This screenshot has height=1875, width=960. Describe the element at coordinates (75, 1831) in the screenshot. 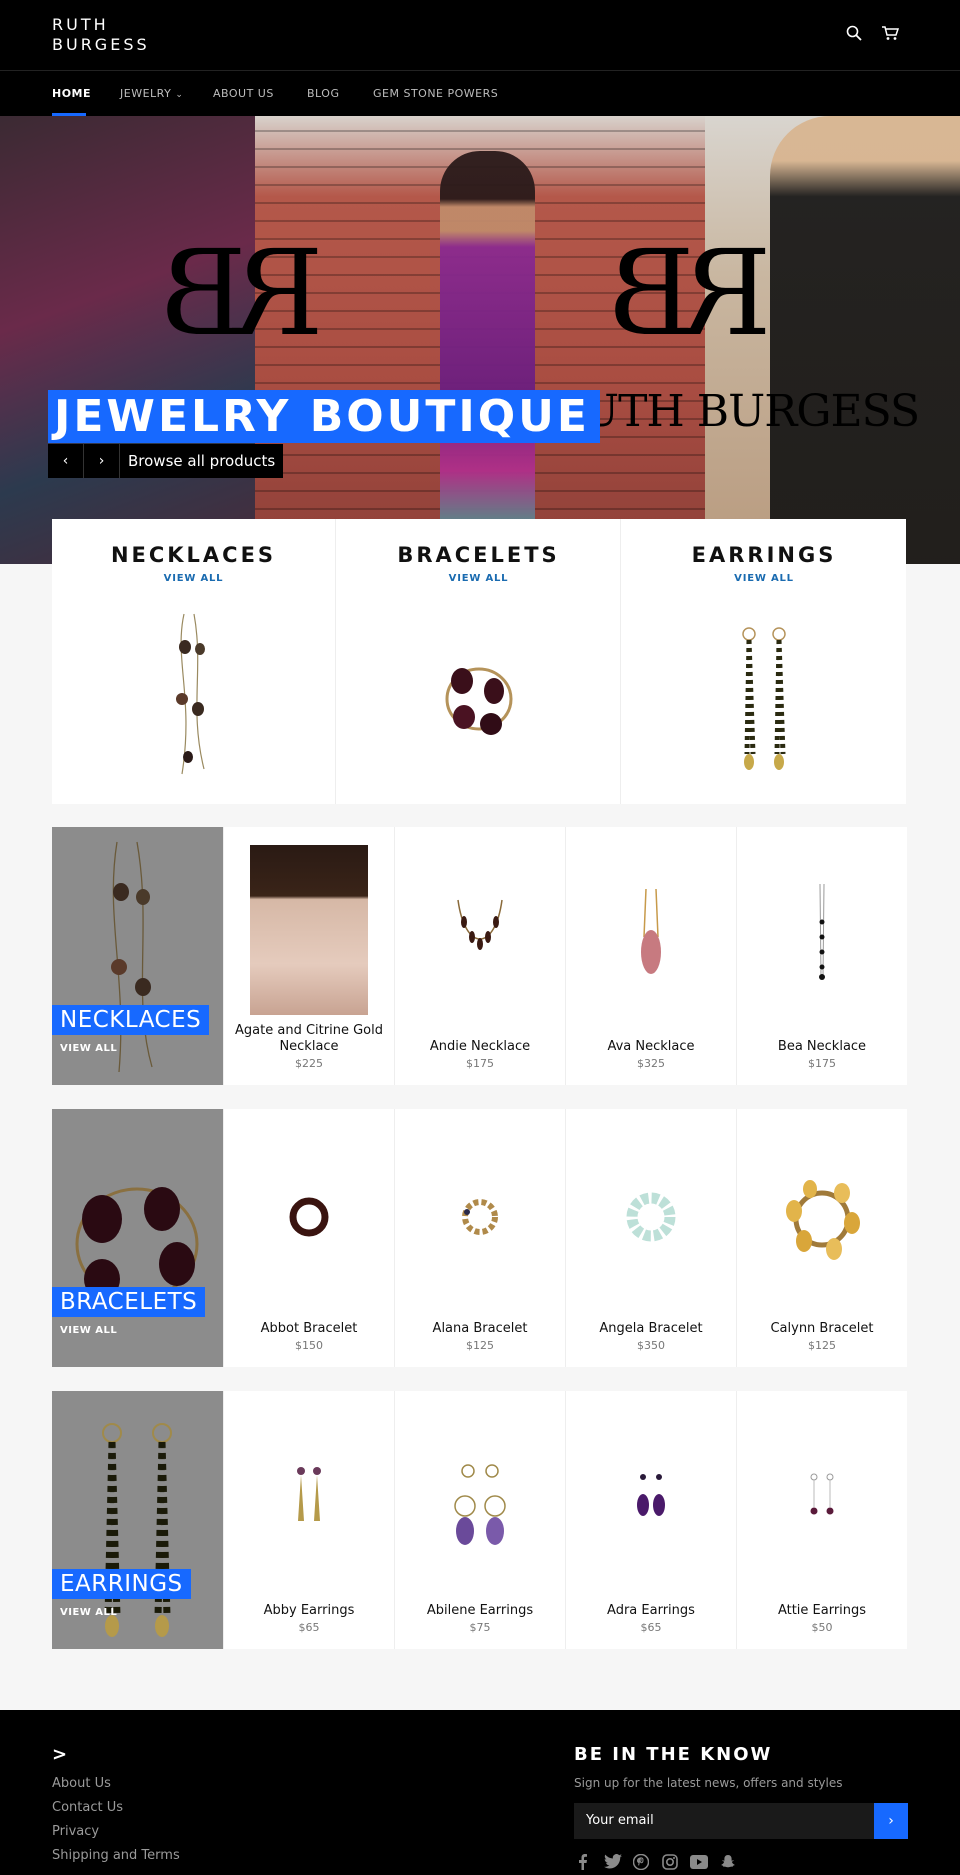

I see `footer-link-privacy: Privacy` at that location.